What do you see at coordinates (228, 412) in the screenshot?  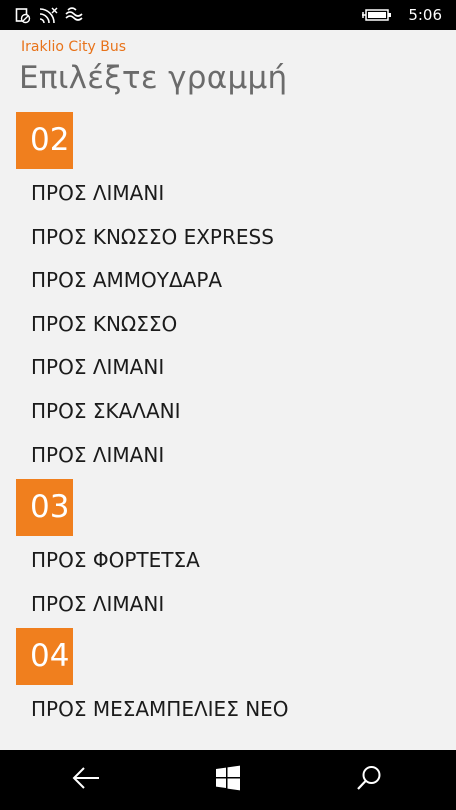 I see `route-item: ΠΡΟΣ ΣΚΑΛΑΝΙ` at bounding box center [228, 412].